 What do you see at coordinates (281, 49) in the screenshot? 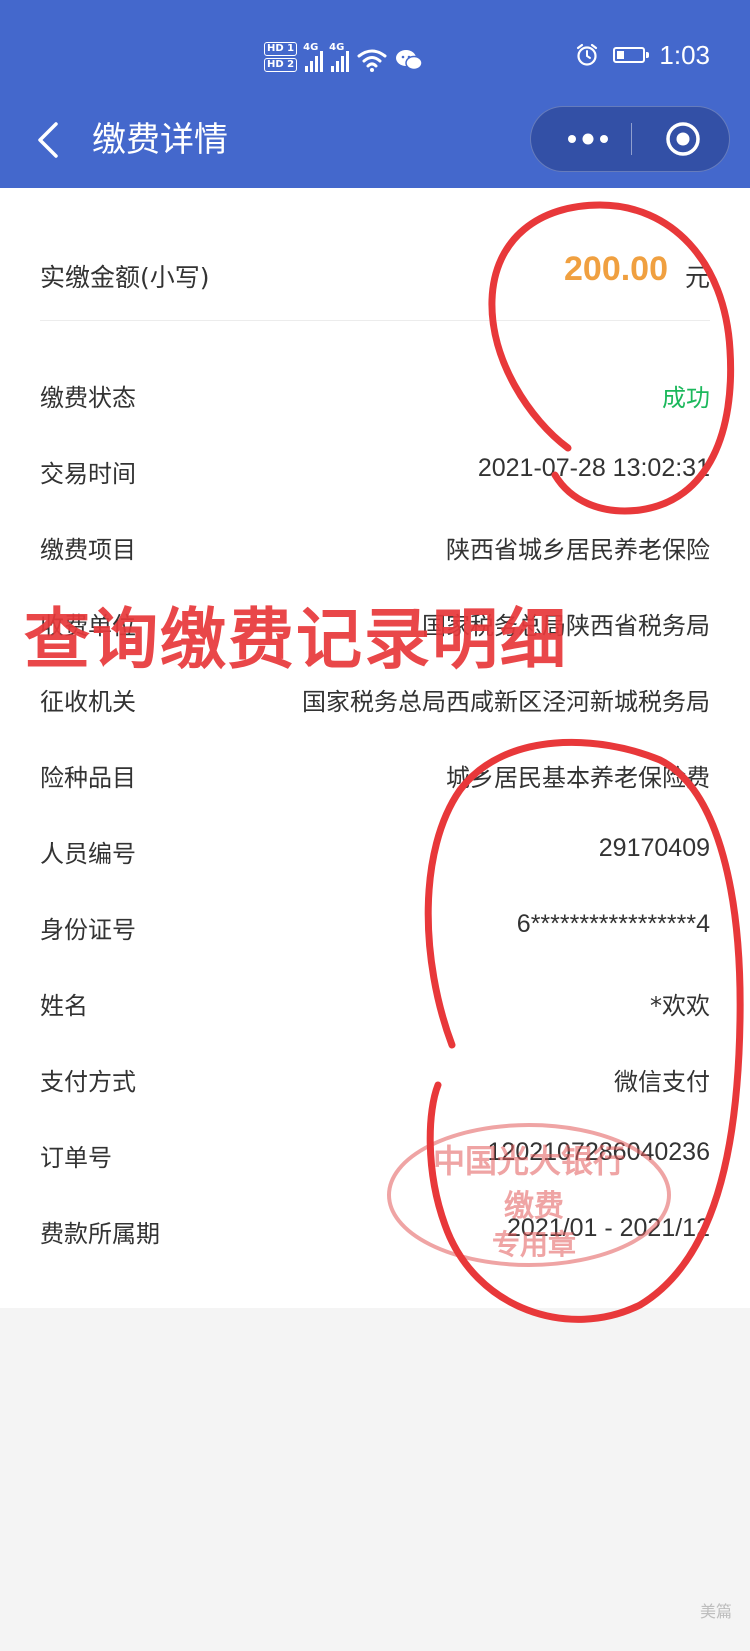
I see `hd-badge-1: HD 1` at bounding box center [281, 49].